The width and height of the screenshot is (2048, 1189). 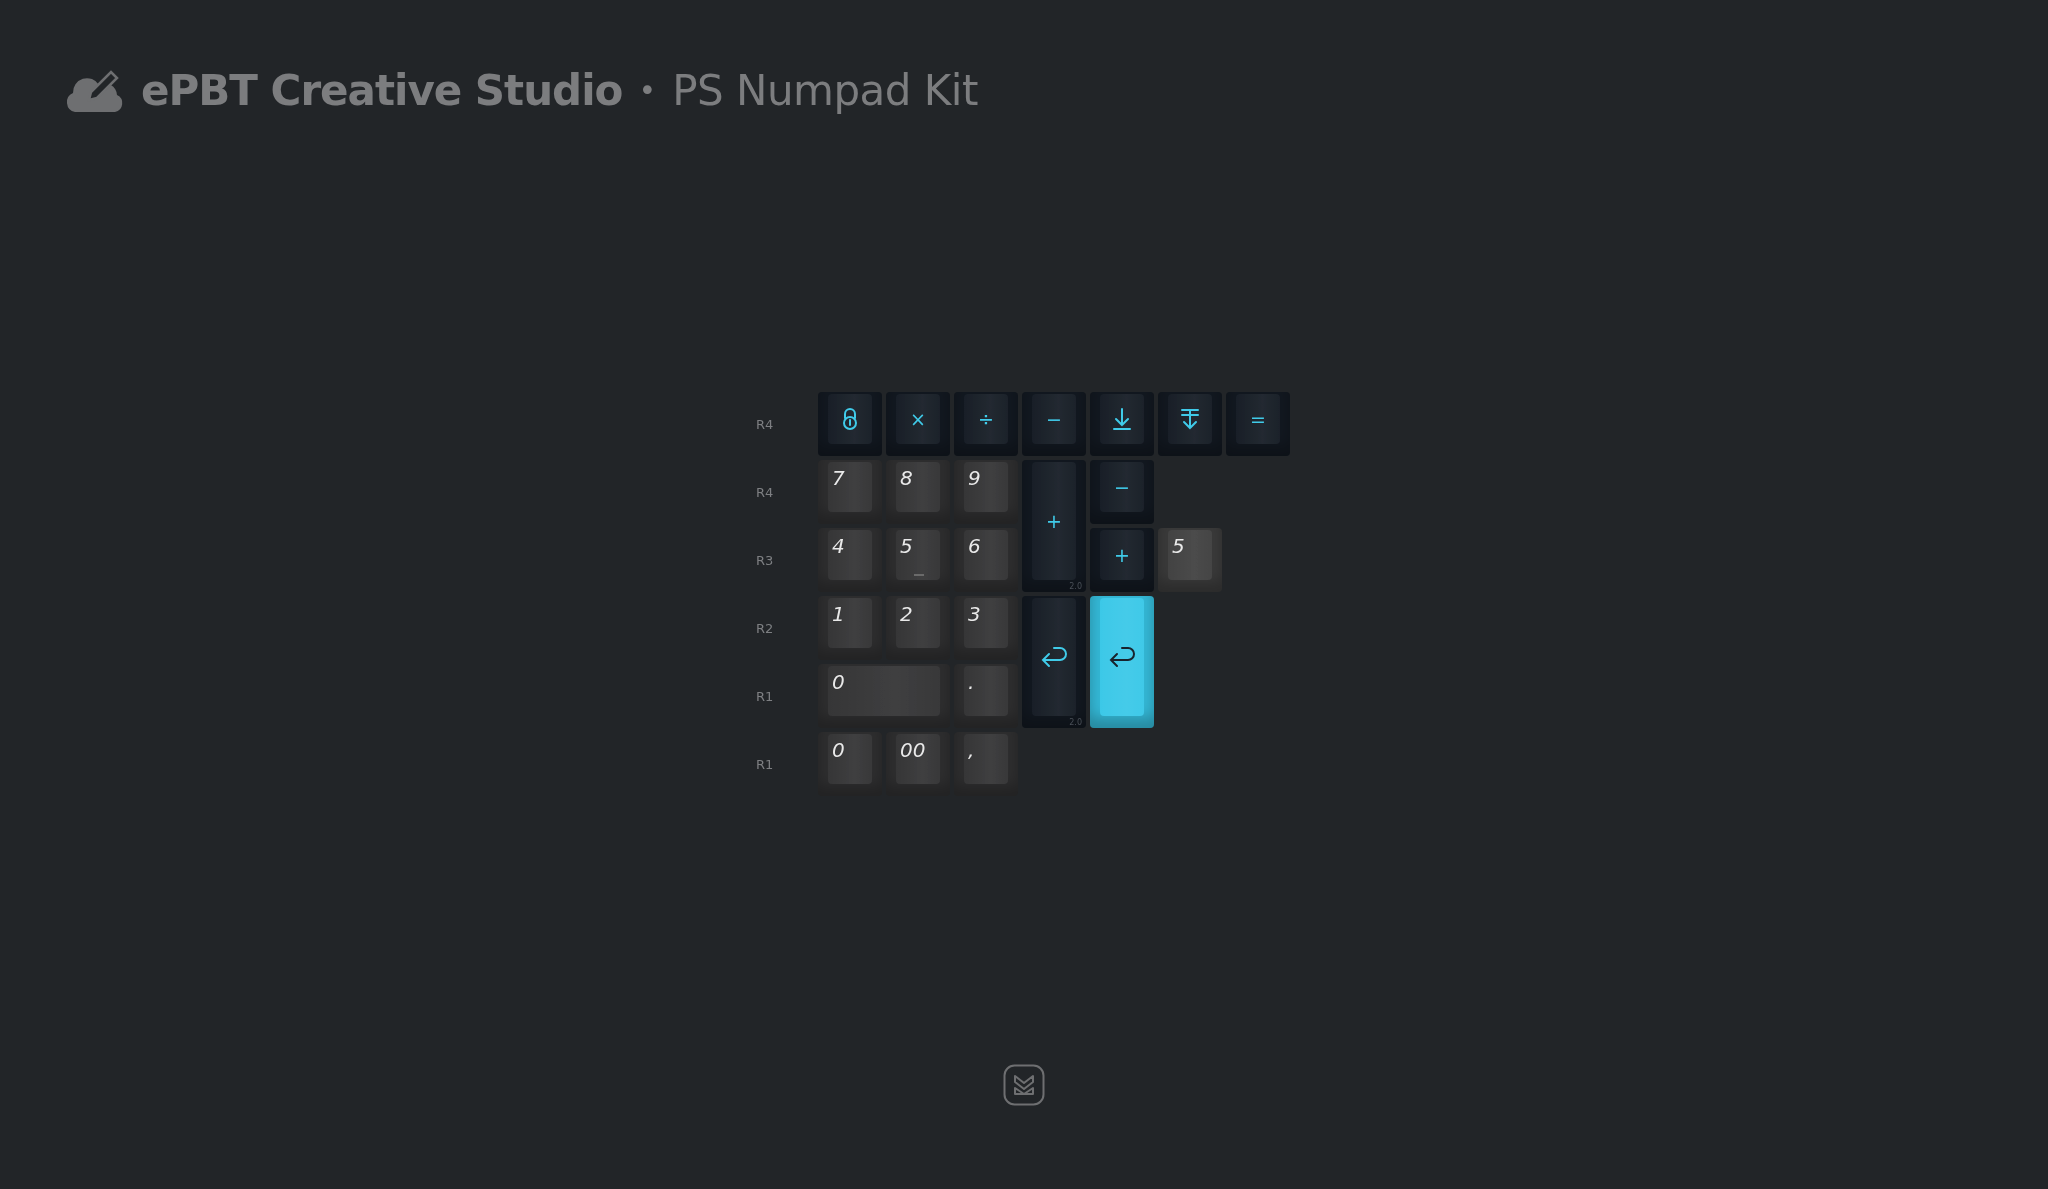 What do you see at coordinates (974, 614) in the screenshot?
I see `key-legend: 3` at bounding box center [974, 614].